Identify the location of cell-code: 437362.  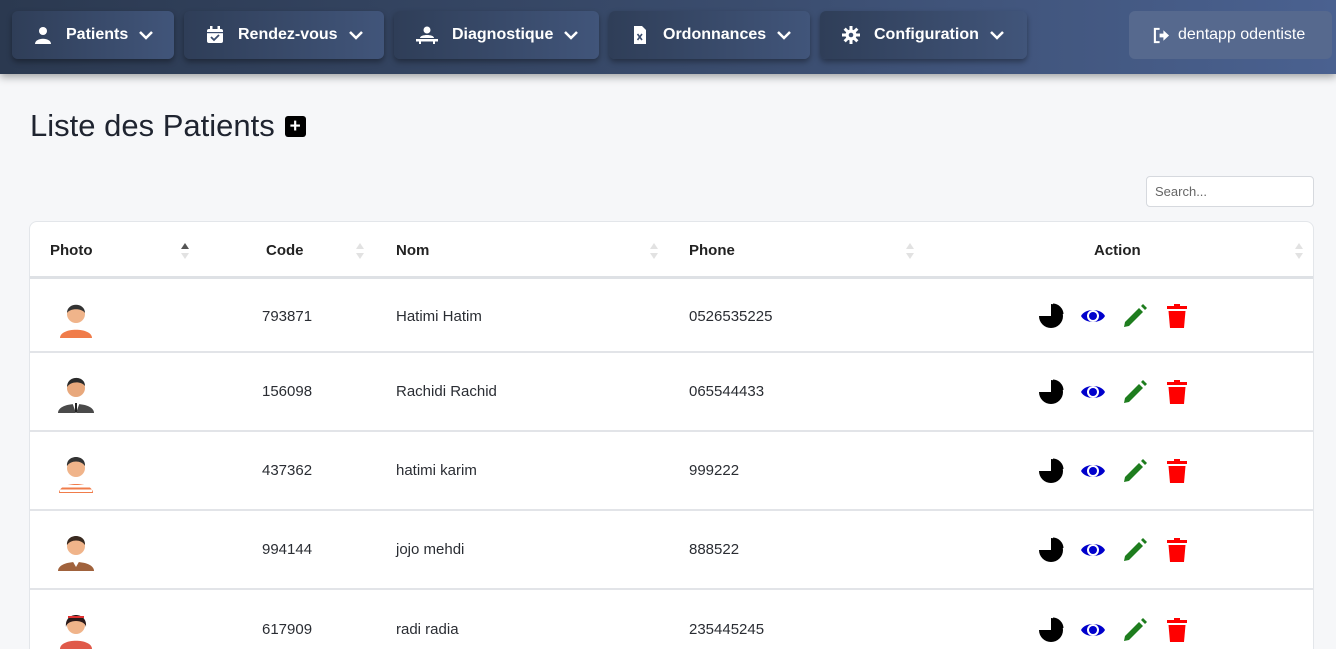
(287, 470).